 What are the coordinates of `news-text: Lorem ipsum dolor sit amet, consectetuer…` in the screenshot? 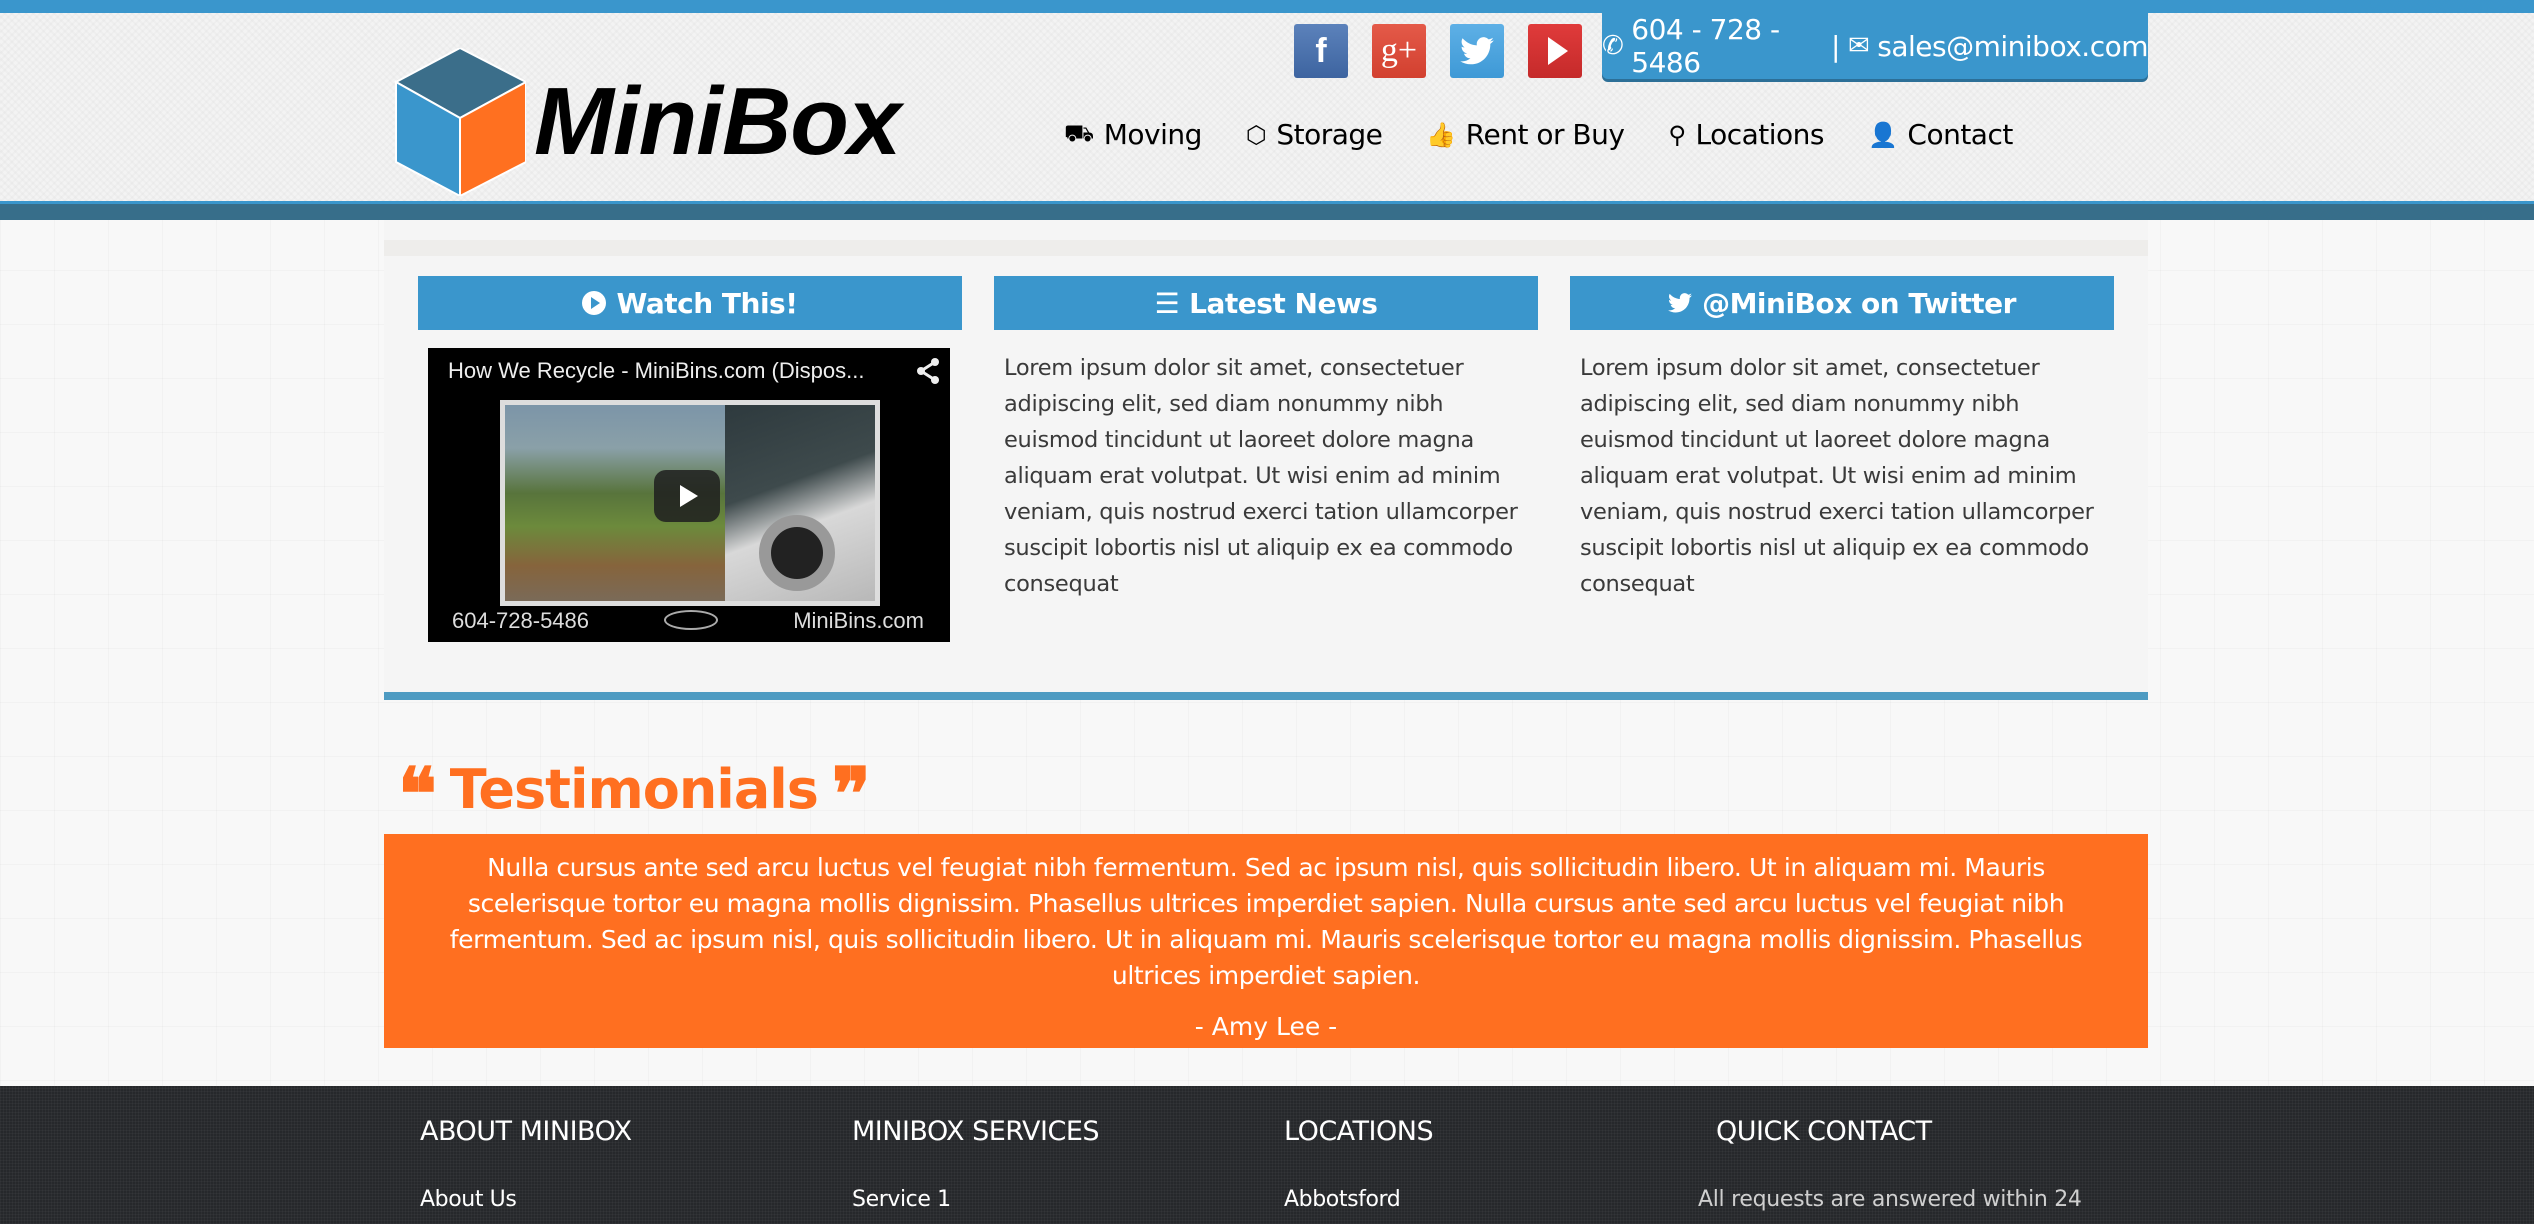 It's located at (1261, 476).